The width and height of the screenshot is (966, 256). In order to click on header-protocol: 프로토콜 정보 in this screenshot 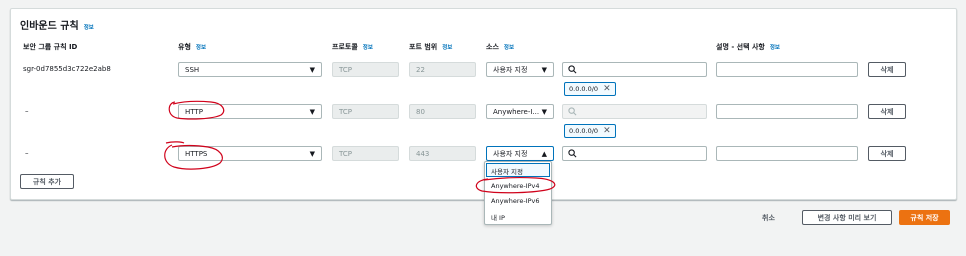, I will do `click(352, 47)`.